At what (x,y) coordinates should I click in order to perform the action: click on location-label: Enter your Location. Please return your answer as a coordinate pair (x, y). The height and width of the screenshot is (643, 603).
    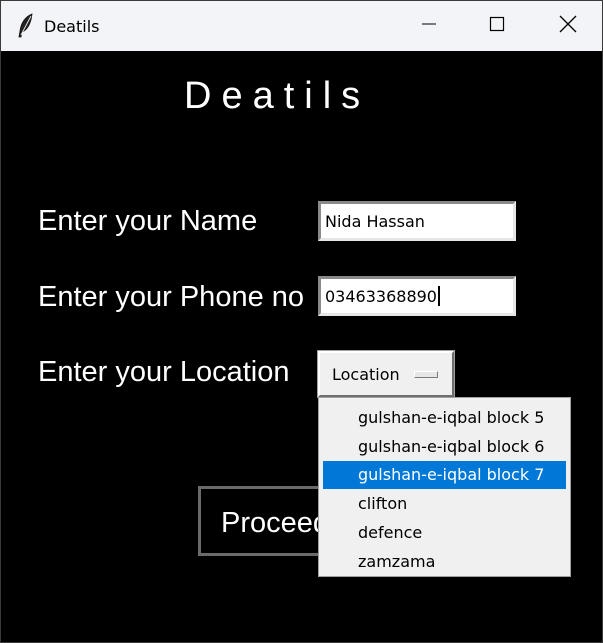
    Looking at the image, I should click on (164, 372).